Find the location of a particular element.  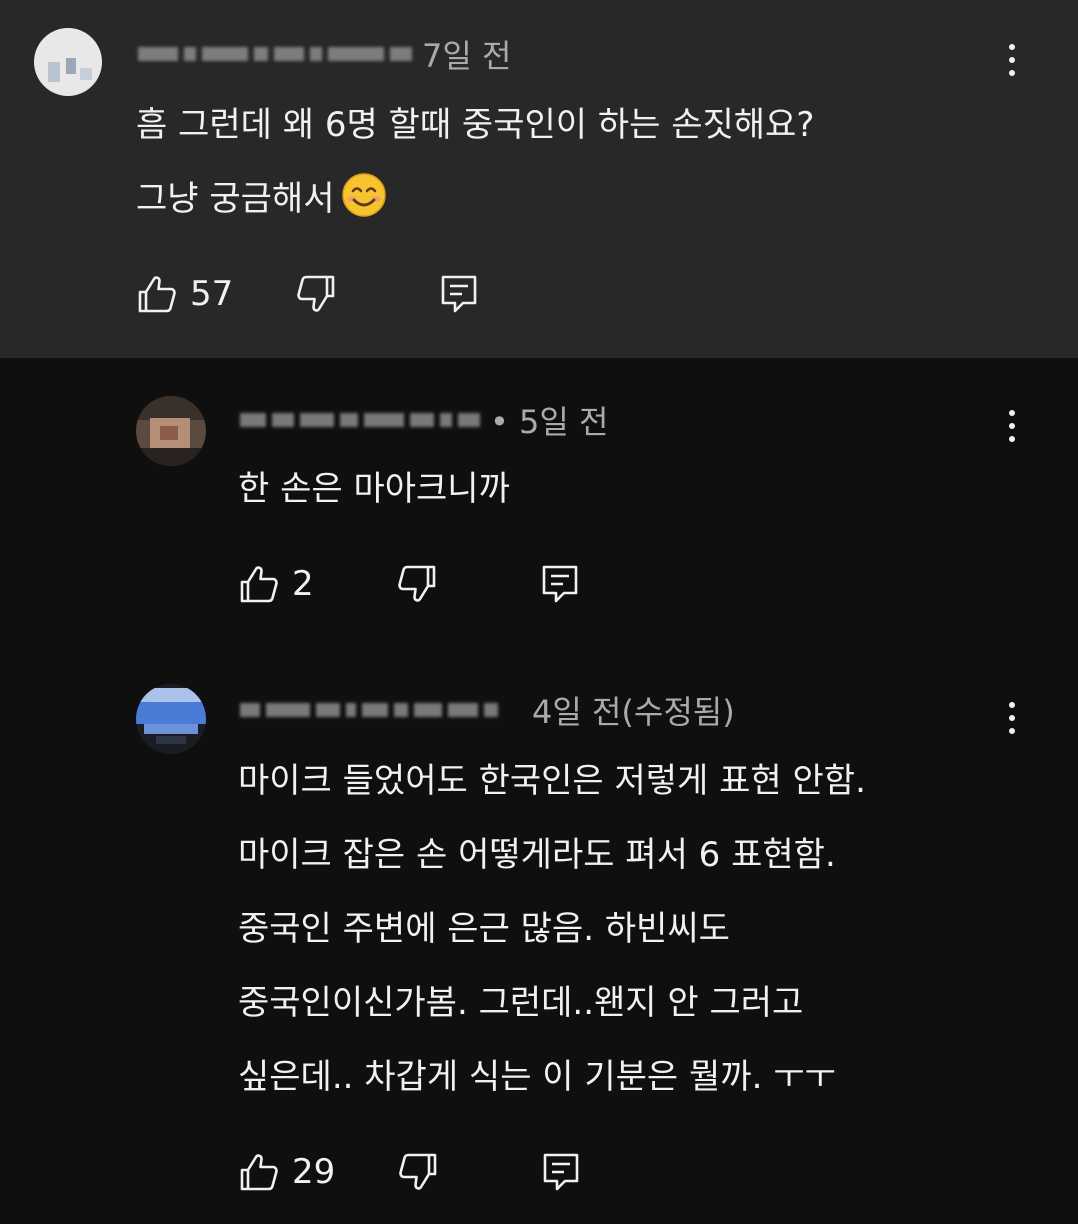

comment-time: 4일 전(수정됨) is located at coordinates (633, 710).